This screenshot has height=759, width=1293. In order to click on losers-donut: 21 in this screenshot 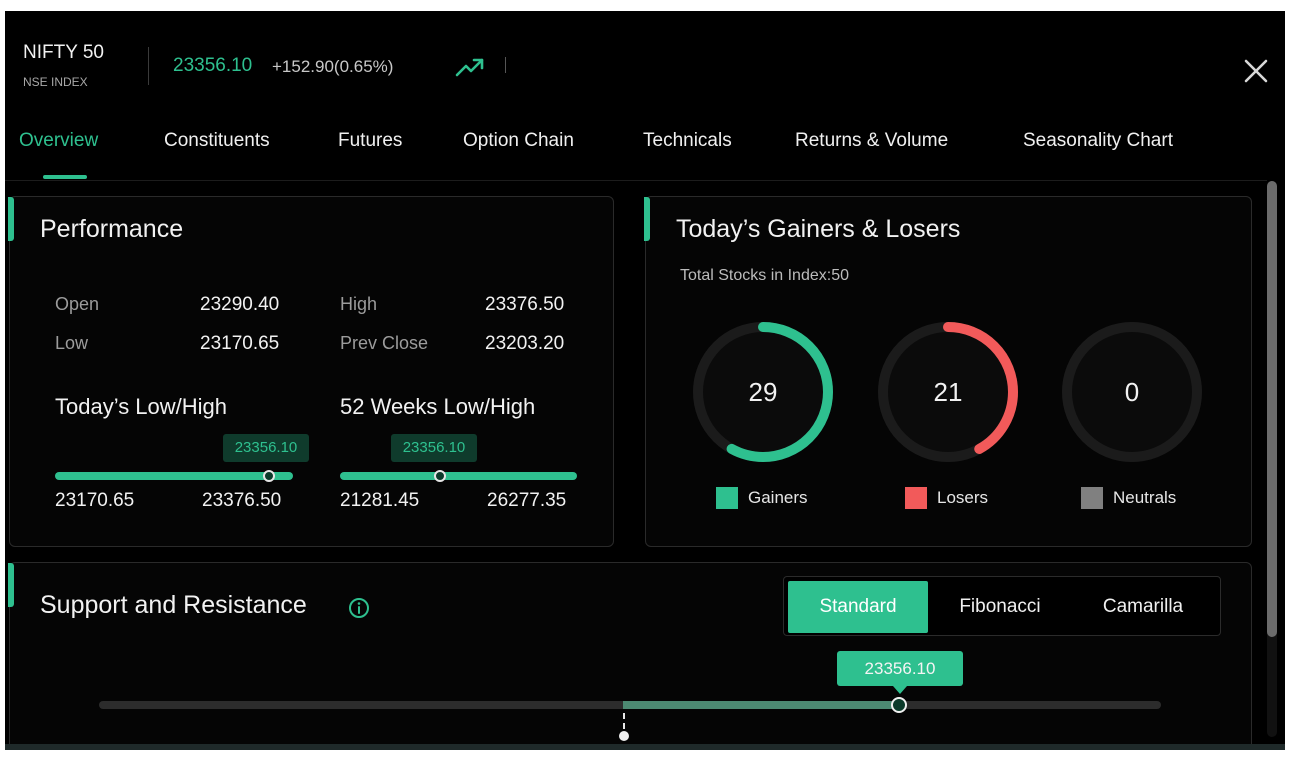, I will do `click(948, 392)`.